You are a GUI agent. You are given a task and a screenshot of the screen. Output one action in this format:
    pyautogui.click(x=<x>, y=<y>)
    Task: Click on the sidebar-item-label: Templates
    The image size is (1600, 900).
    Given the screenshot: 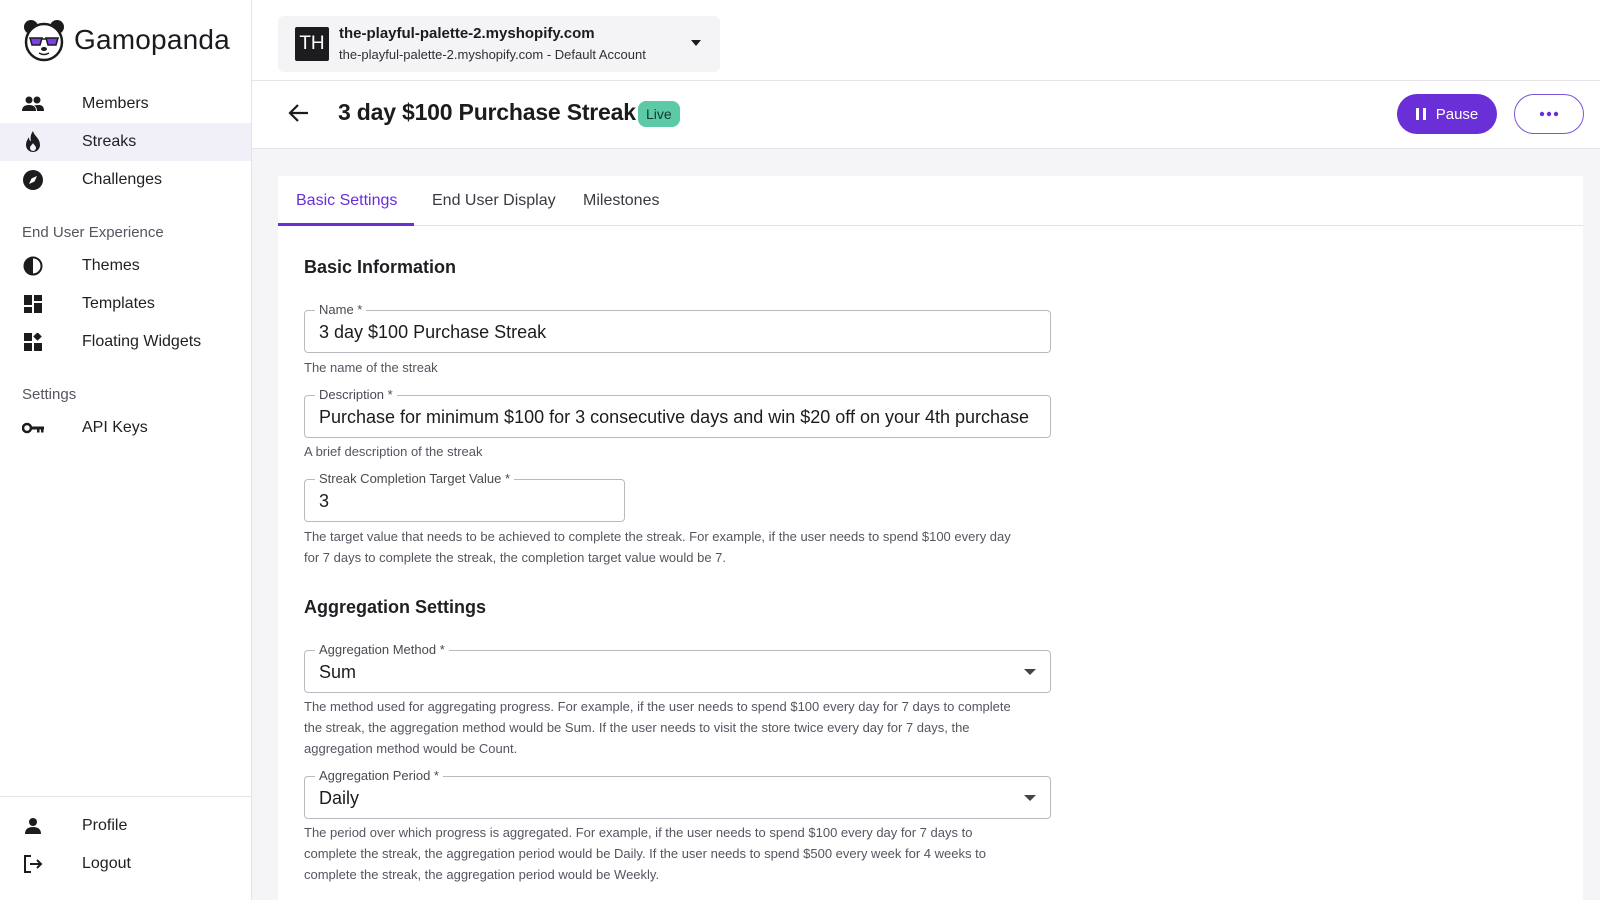 What is the action you would take?
    pyautogui.click(x=118, y=303)
    